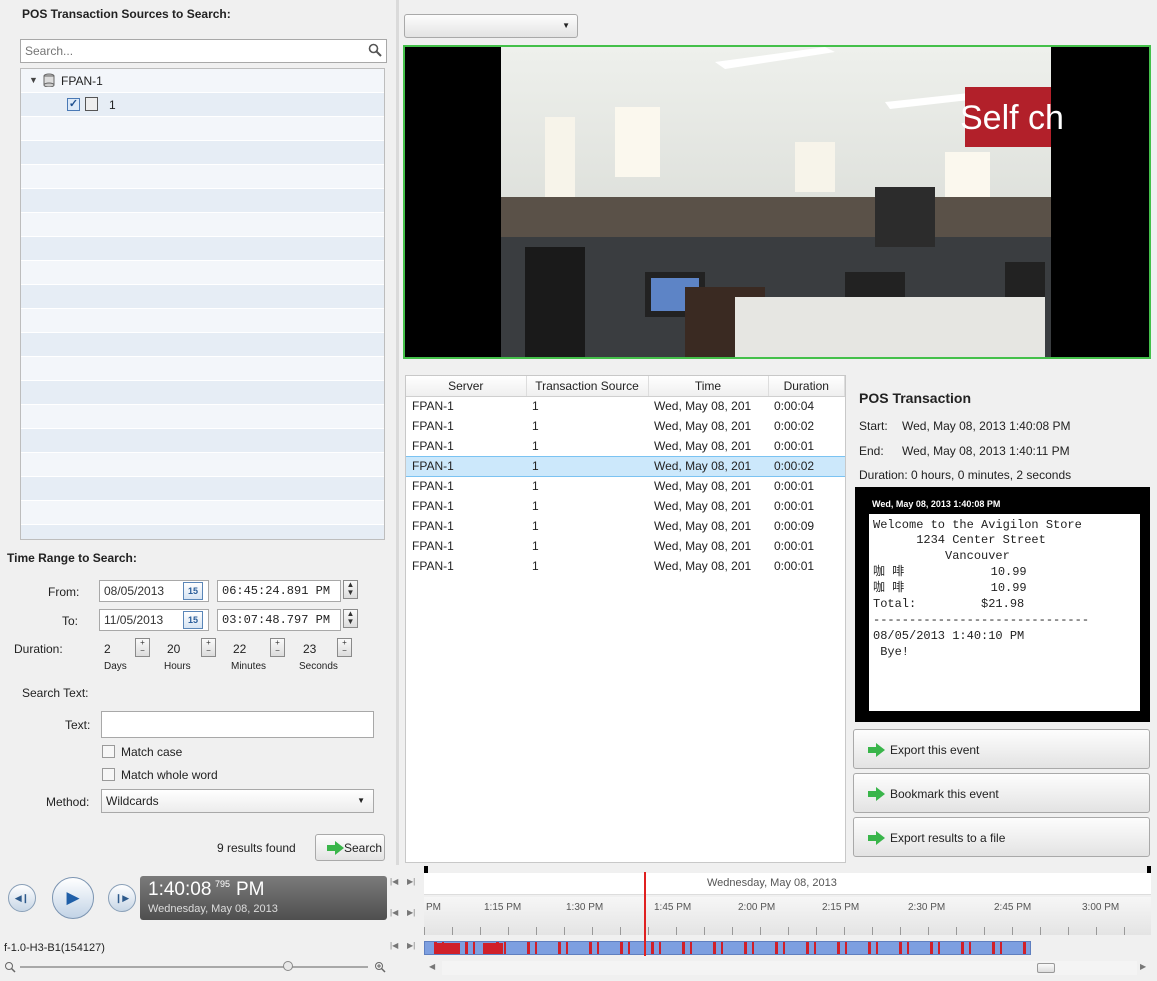 The image size is (1157, 981). I want to click on to-time-field: 03:07:48.797 PM, so click(279, 620).